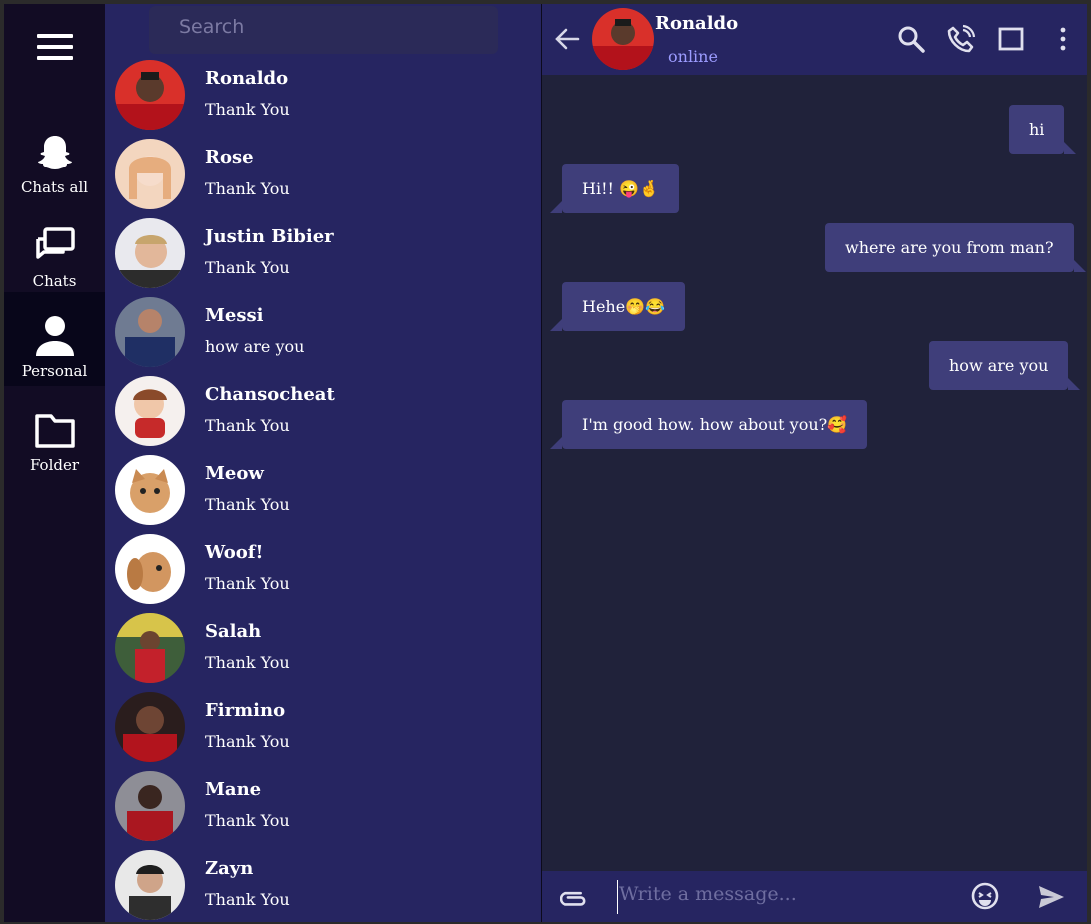  Describe the element at coordinates (697, 23) in the screenshot. I see `conversation-title: Ronaldo` at that location.